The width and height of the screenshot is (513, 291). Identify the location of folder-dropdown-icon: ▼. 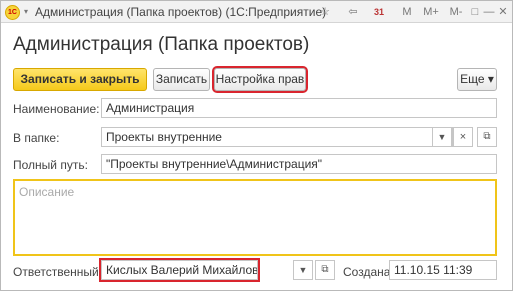
(442, 137).